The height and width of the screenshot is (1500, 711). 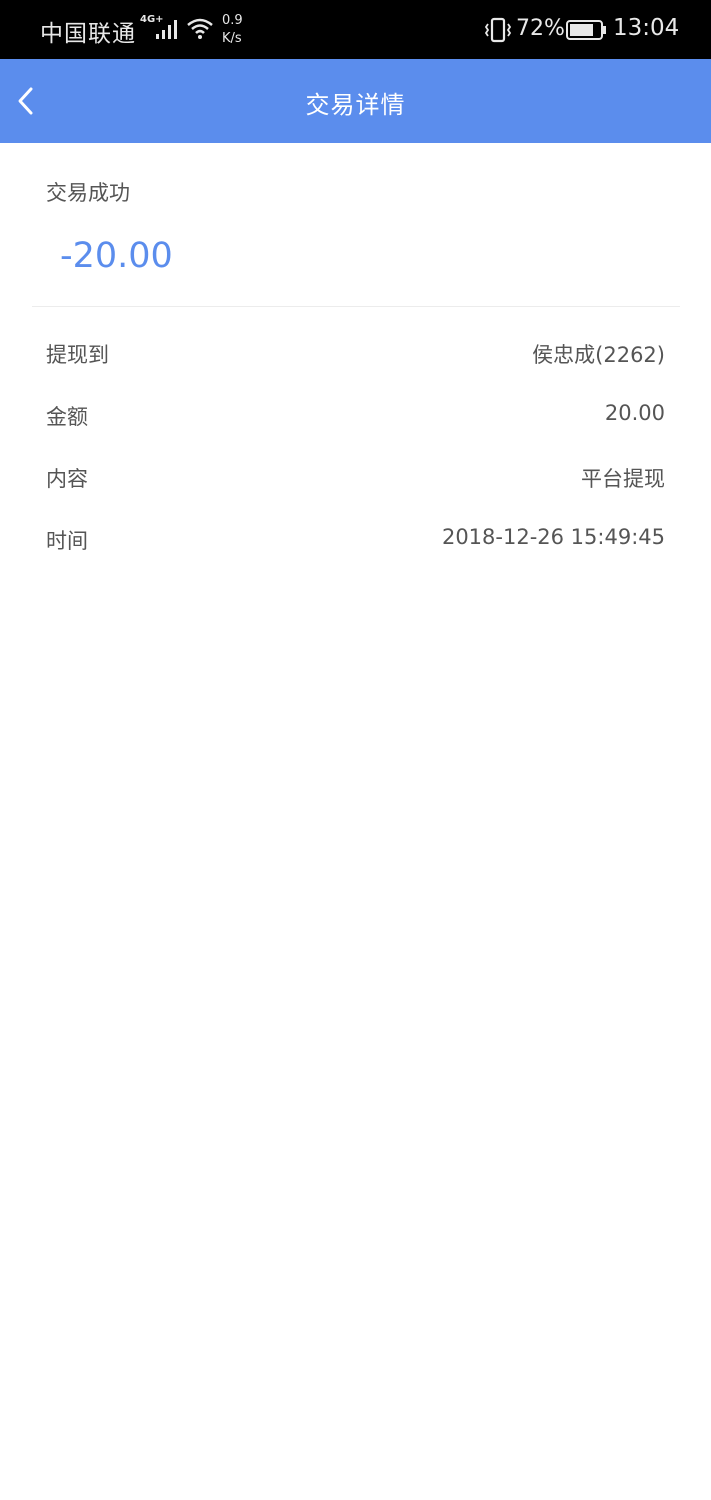 I want to click on transaction-amount: -20.00, so click(x=116, y=256).